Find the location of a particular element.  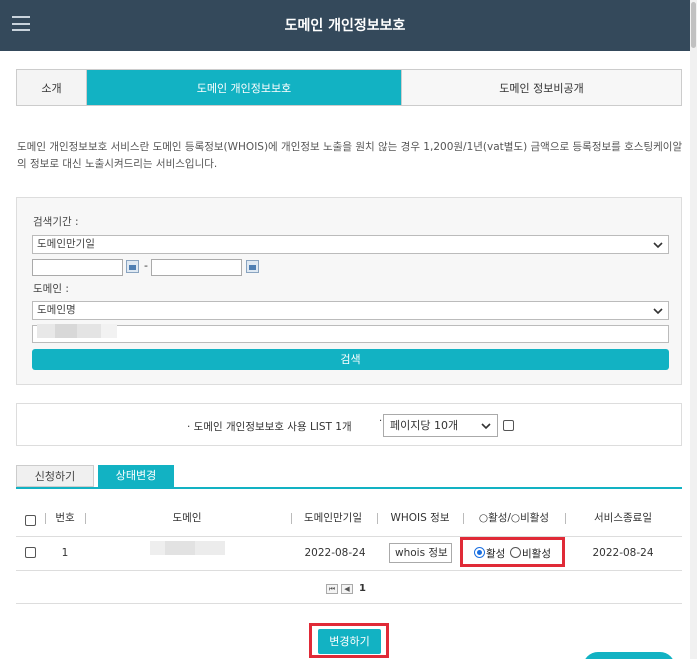

domain-search-input is located at coordinates (350, 333).